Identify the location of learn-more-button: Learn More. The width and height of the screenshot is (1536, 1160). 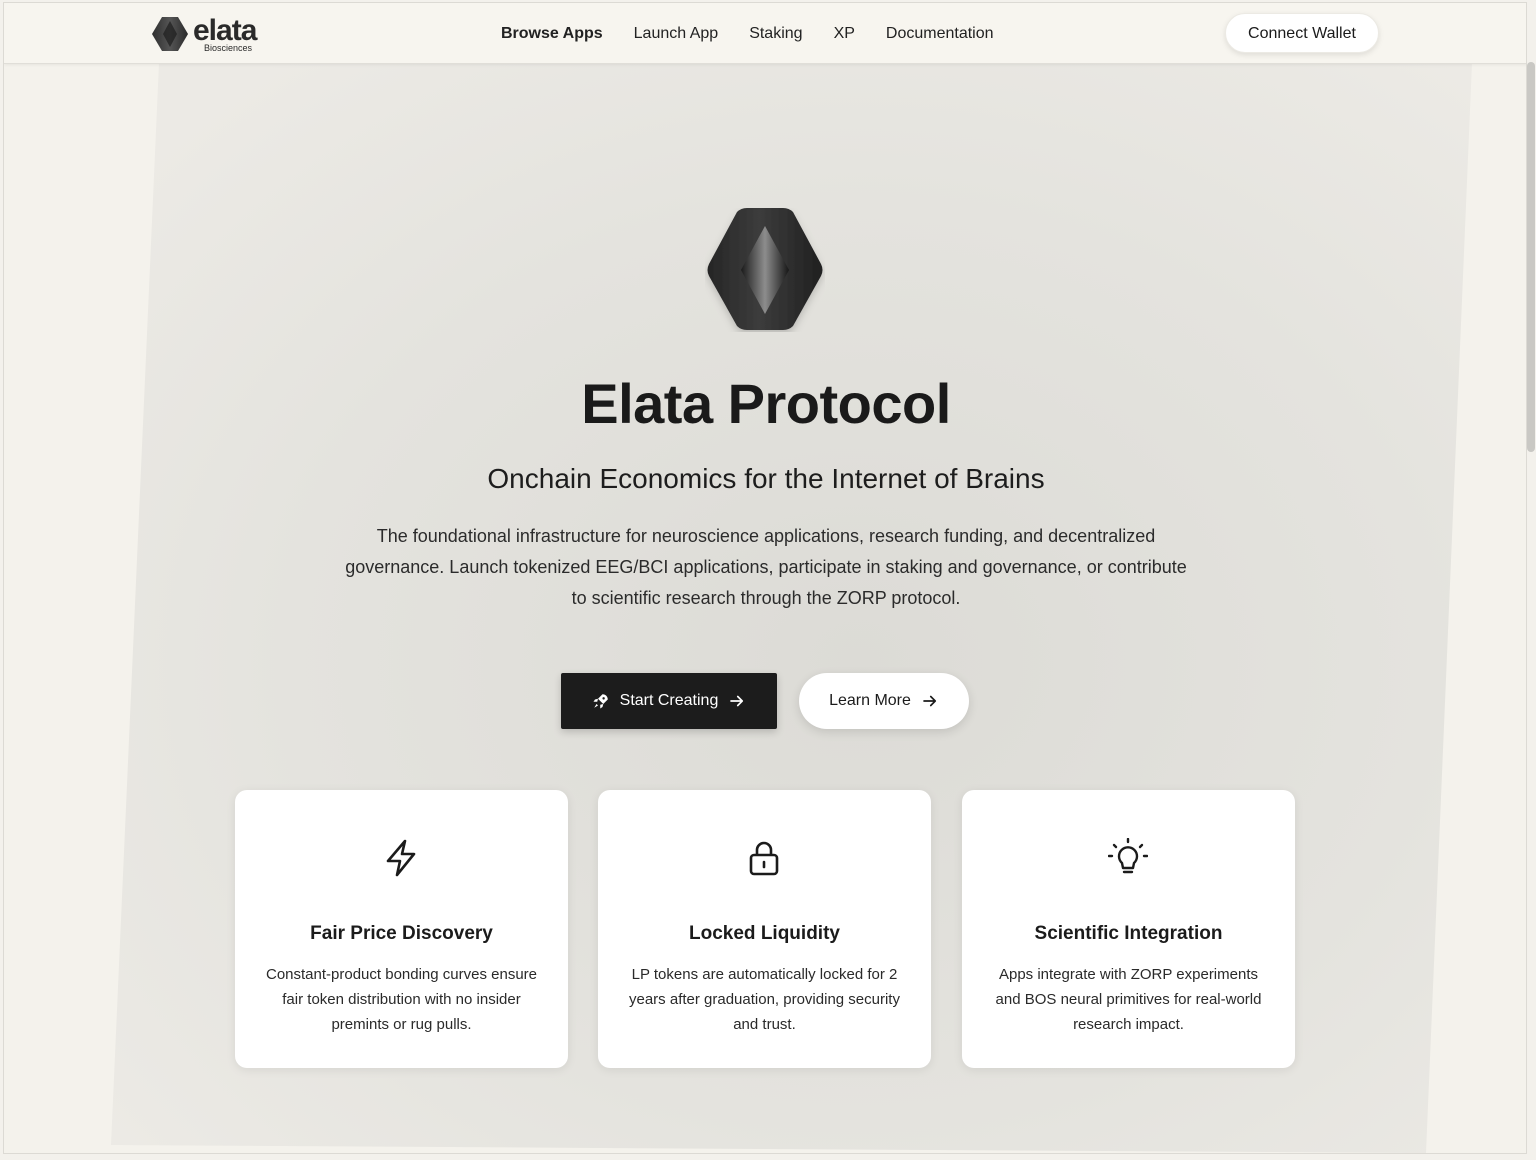
(884, 701).